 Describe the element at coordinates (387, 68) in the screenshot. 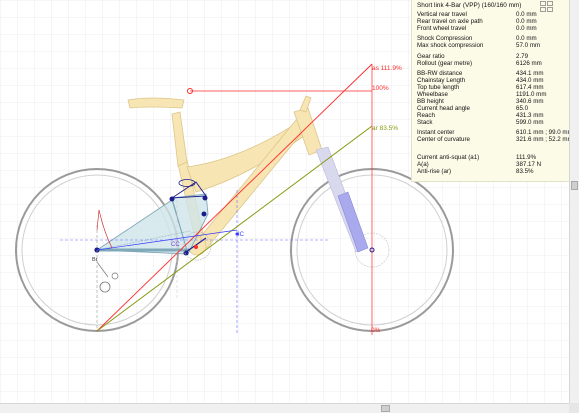

I see `label-anti-squat: as 111.9%` at that location.